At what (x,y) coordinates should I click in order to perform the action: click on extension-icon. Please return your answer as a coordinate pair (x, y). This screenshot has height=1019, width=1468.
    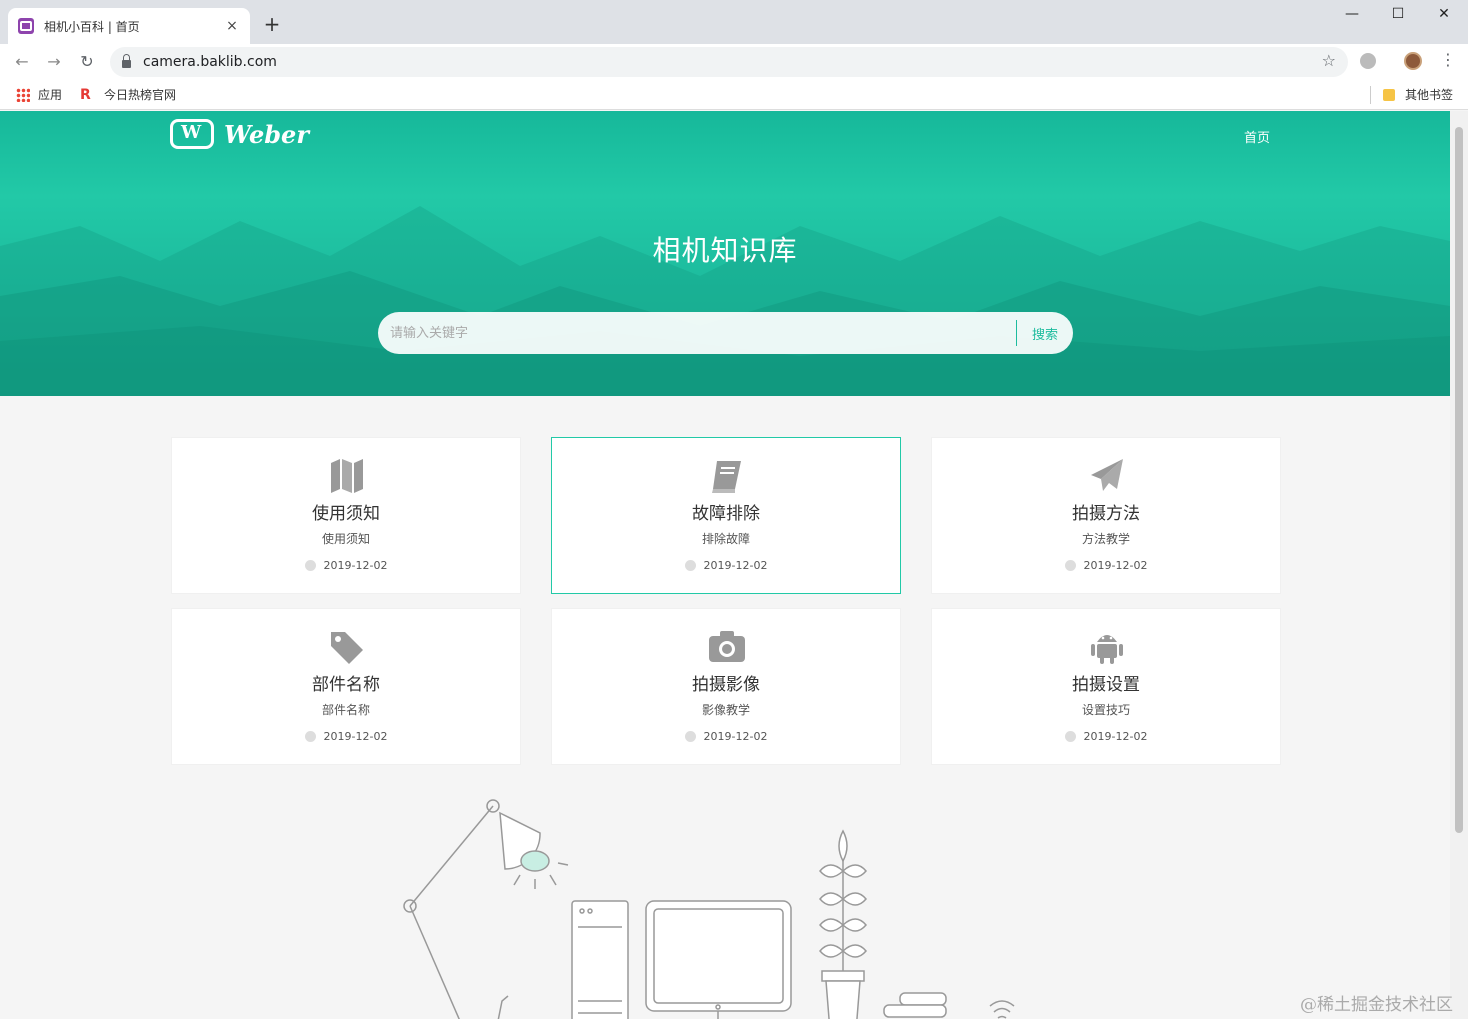
    Looking at the image, I should click on (1368, 61).